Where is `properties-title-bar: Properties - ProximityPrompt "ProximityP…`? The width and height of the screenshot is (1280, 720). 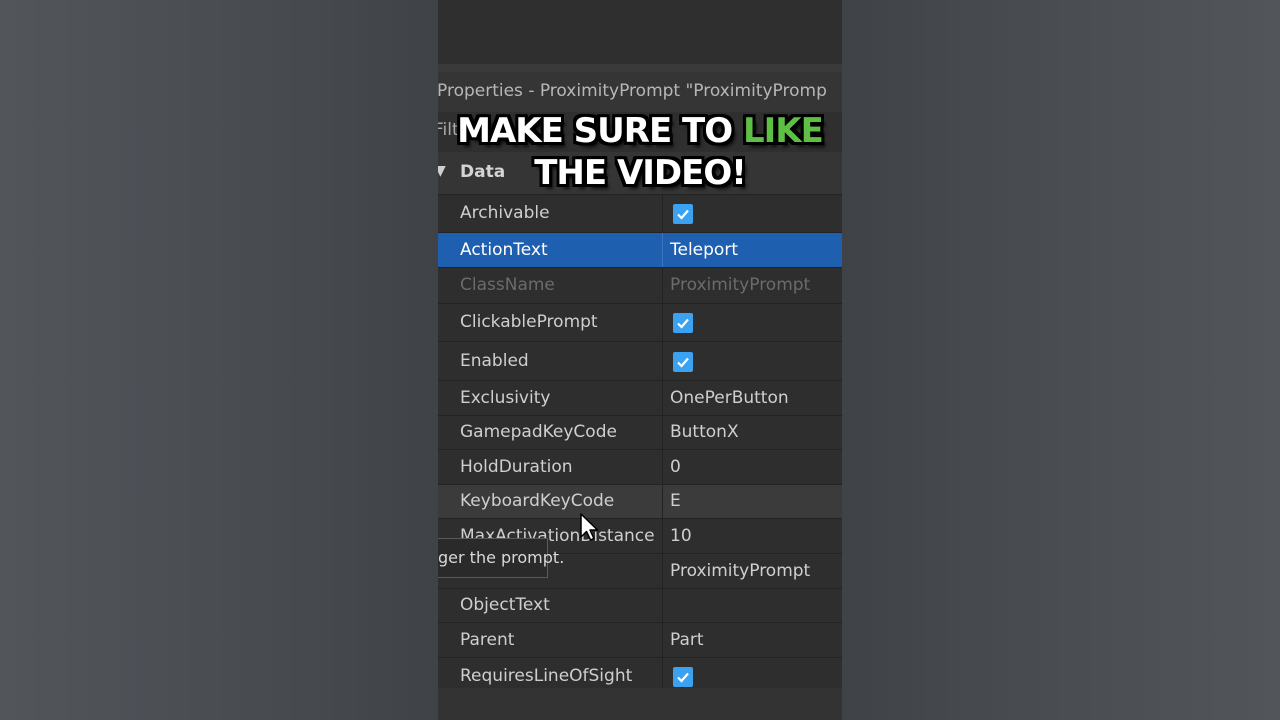
properties-title-bar: Properties - ProximityPrompt "ProximityP… is located at coordinates (640, 92).